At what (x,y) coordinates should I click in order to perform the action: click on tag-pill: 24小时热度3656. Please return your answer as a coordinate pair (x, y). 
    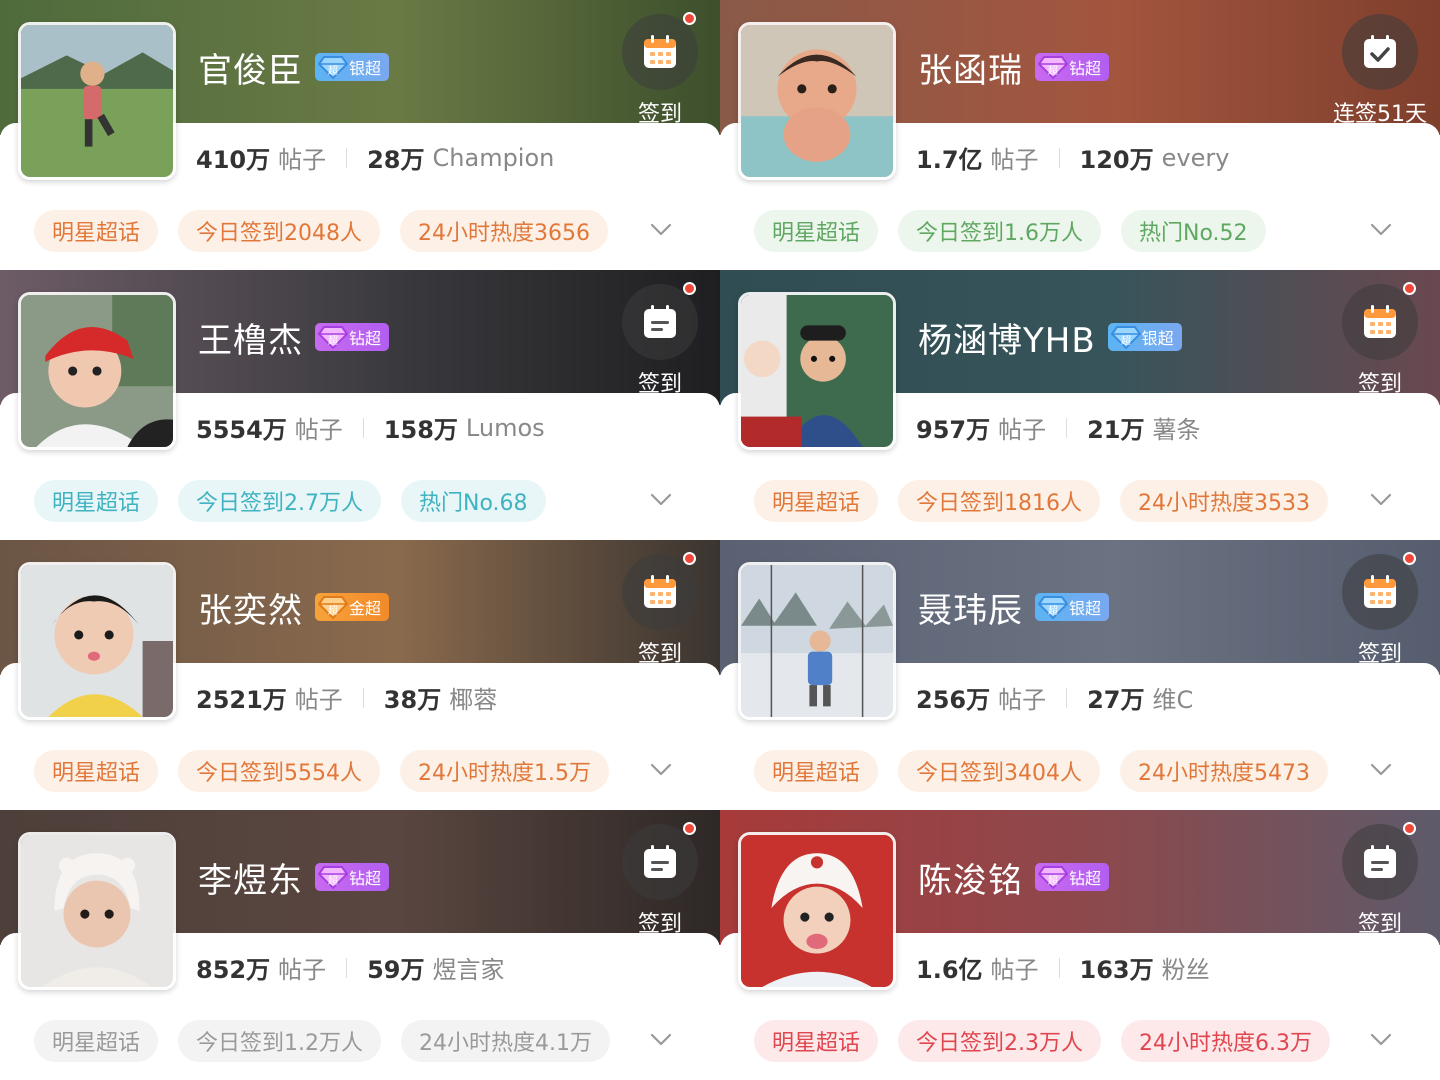
    Looking at the image, I should click on (504, 231).